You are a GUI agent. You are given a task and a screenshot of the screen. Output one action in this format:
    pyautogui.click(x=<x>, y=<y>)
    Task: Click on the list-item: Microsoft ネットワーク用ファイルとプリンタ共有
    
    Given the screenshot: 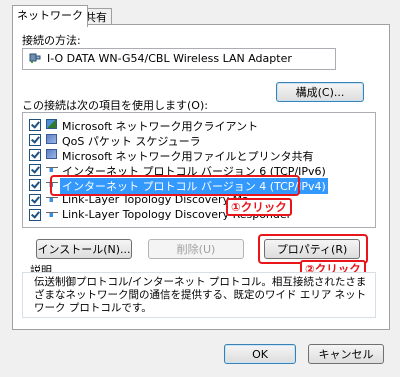 What is the action you would take?
    pyautogui.click(x=196, y=155)
    